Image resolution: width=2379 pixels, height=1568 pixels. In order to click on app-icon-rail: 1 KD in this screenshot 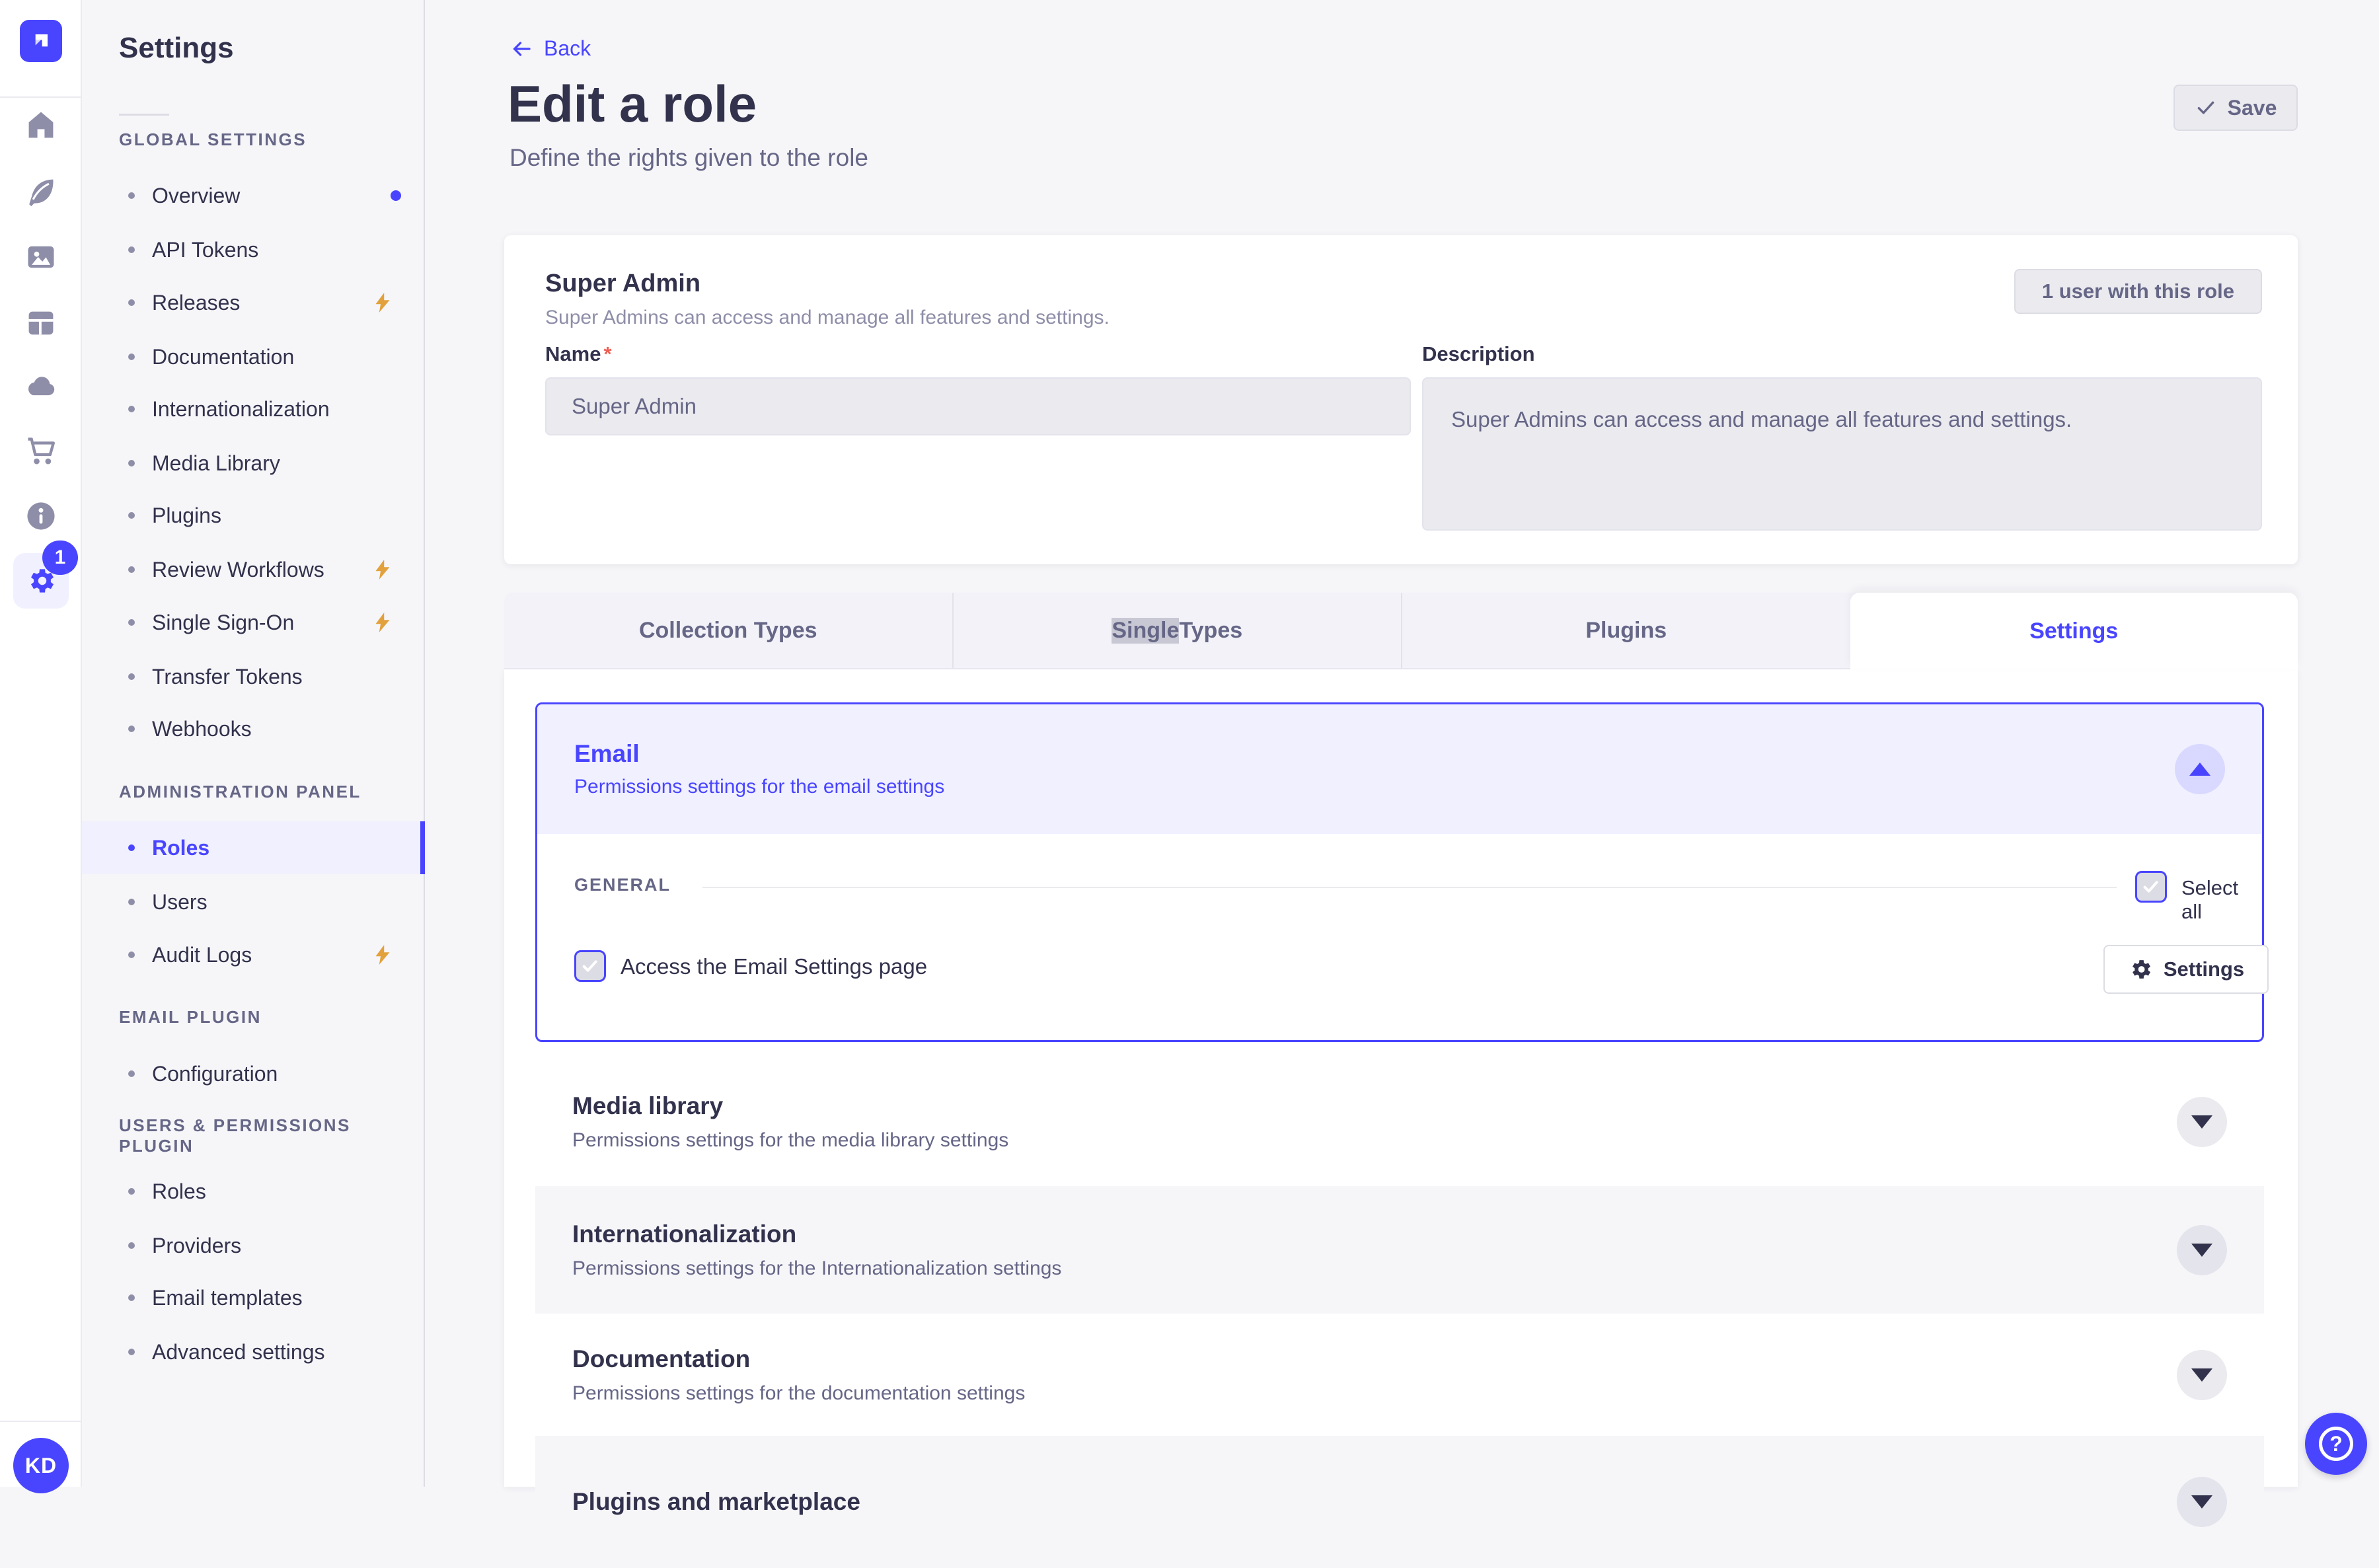, I will do `click(41, 746)`.